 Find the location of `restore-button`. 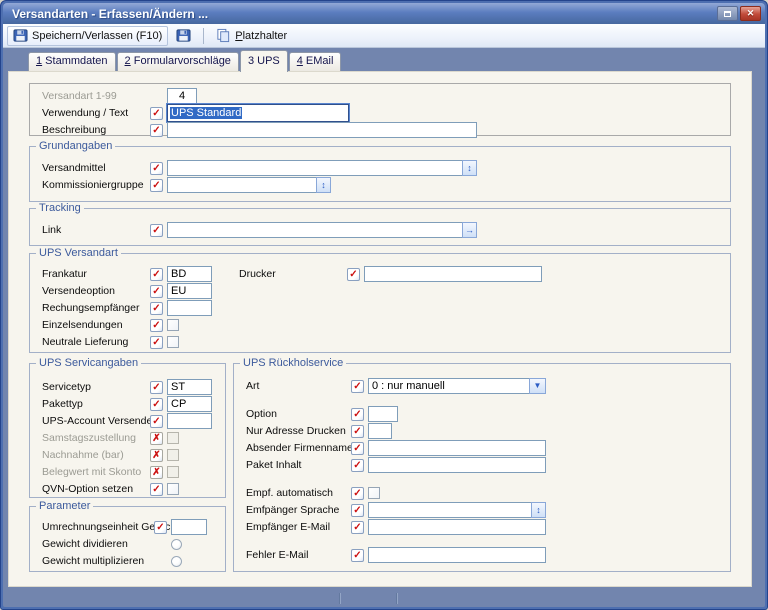

restore-button is located at coordinates (727, 13).